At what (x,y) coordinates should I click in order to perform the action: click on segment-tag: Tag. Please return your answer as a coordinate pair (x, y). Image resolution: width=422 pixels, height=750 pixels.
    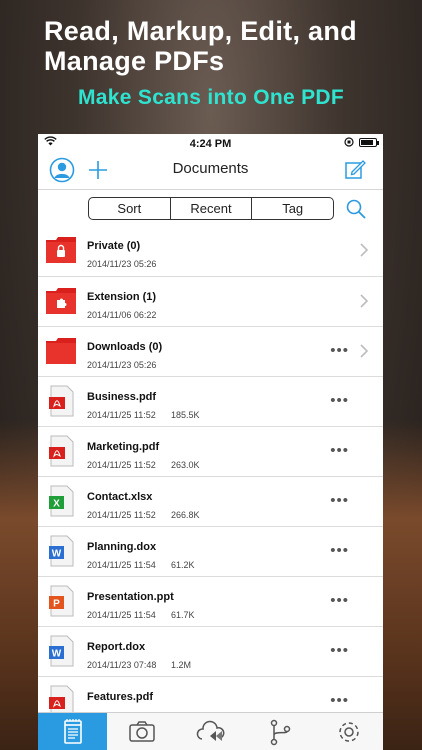
    Looking at the image, I should click on (292, 208).